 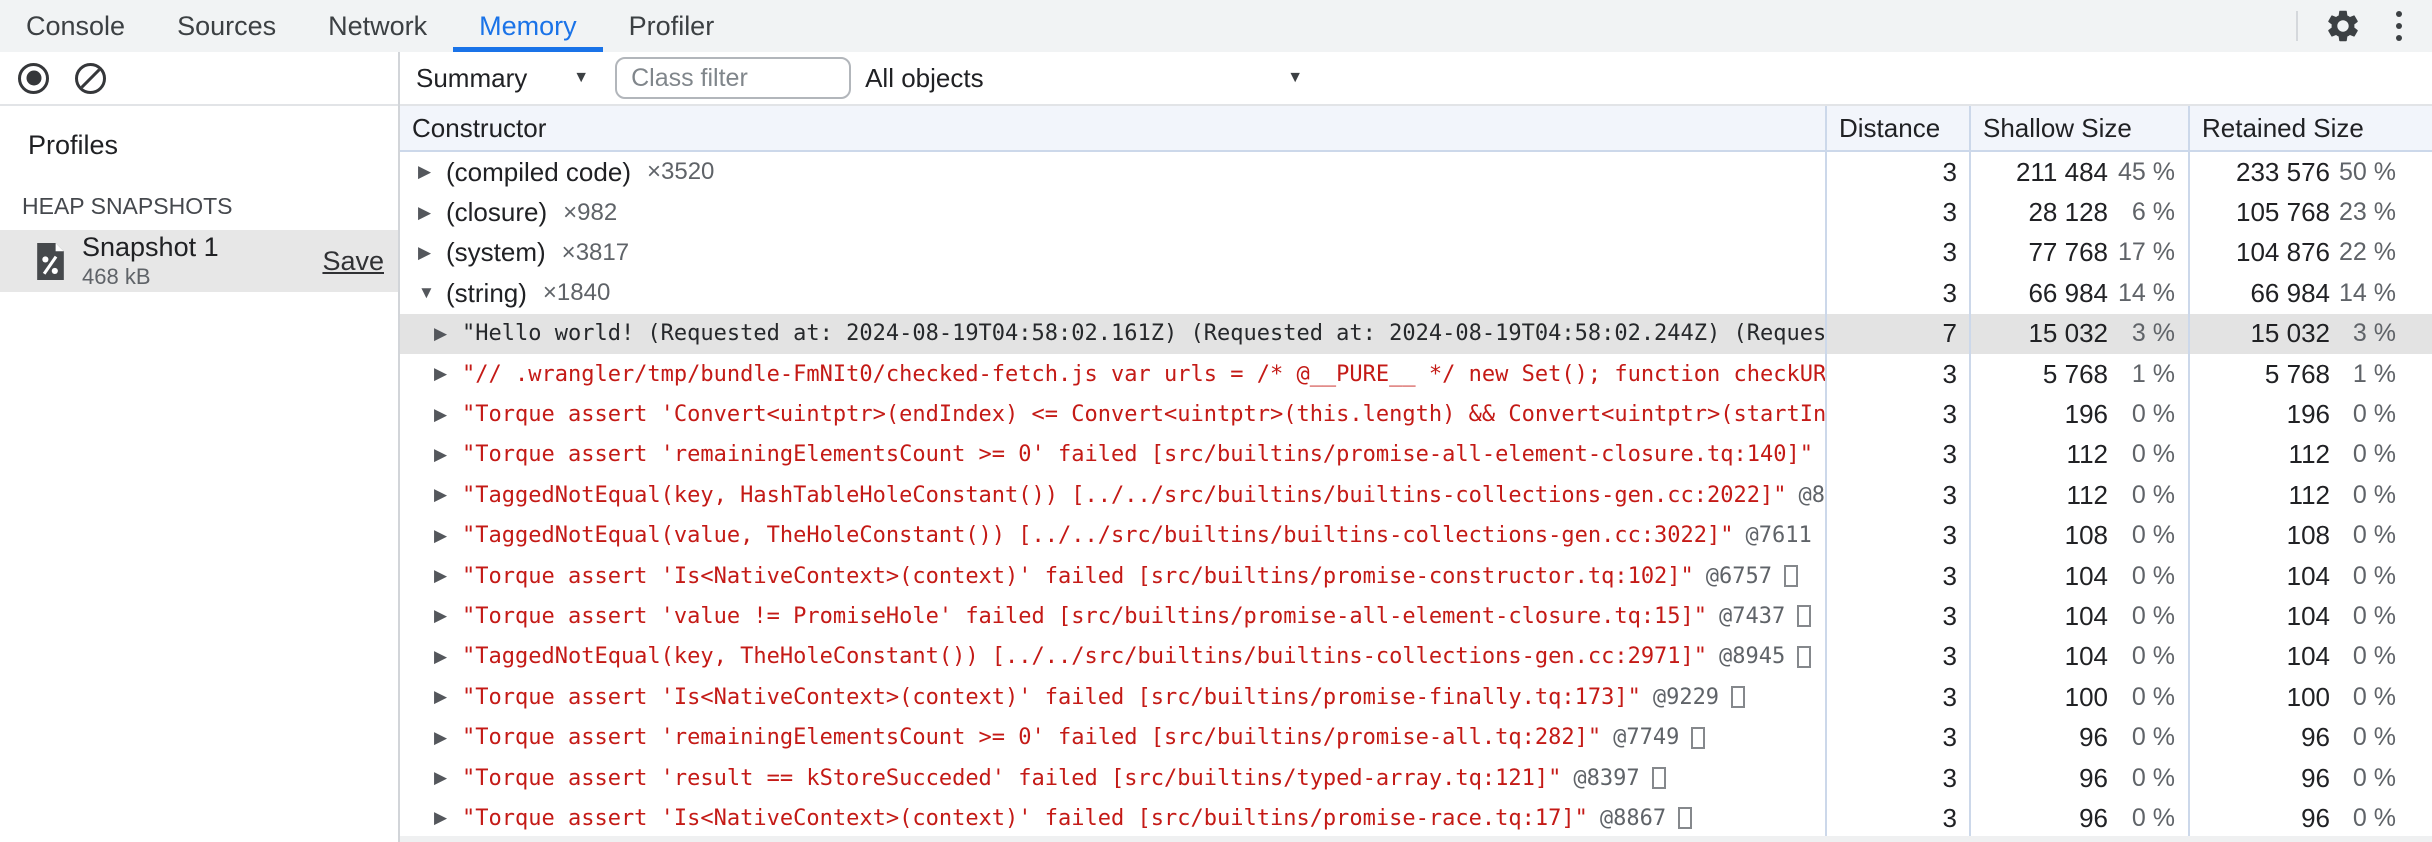 What do you see at coordinates (2283, 212) in the screenshot?
I see `retained-size-value: 105 768` at bounding box center [2283, 212].